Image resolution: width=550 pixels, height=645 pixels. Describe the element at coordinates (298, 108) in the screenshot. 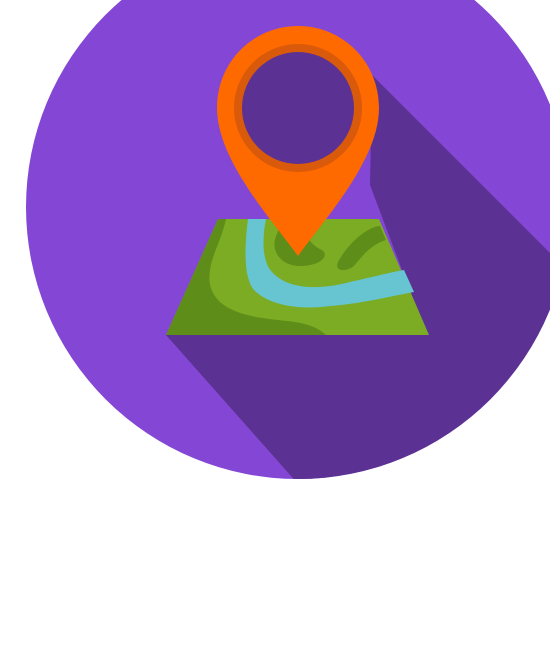

I see `pin-hole` at that location.